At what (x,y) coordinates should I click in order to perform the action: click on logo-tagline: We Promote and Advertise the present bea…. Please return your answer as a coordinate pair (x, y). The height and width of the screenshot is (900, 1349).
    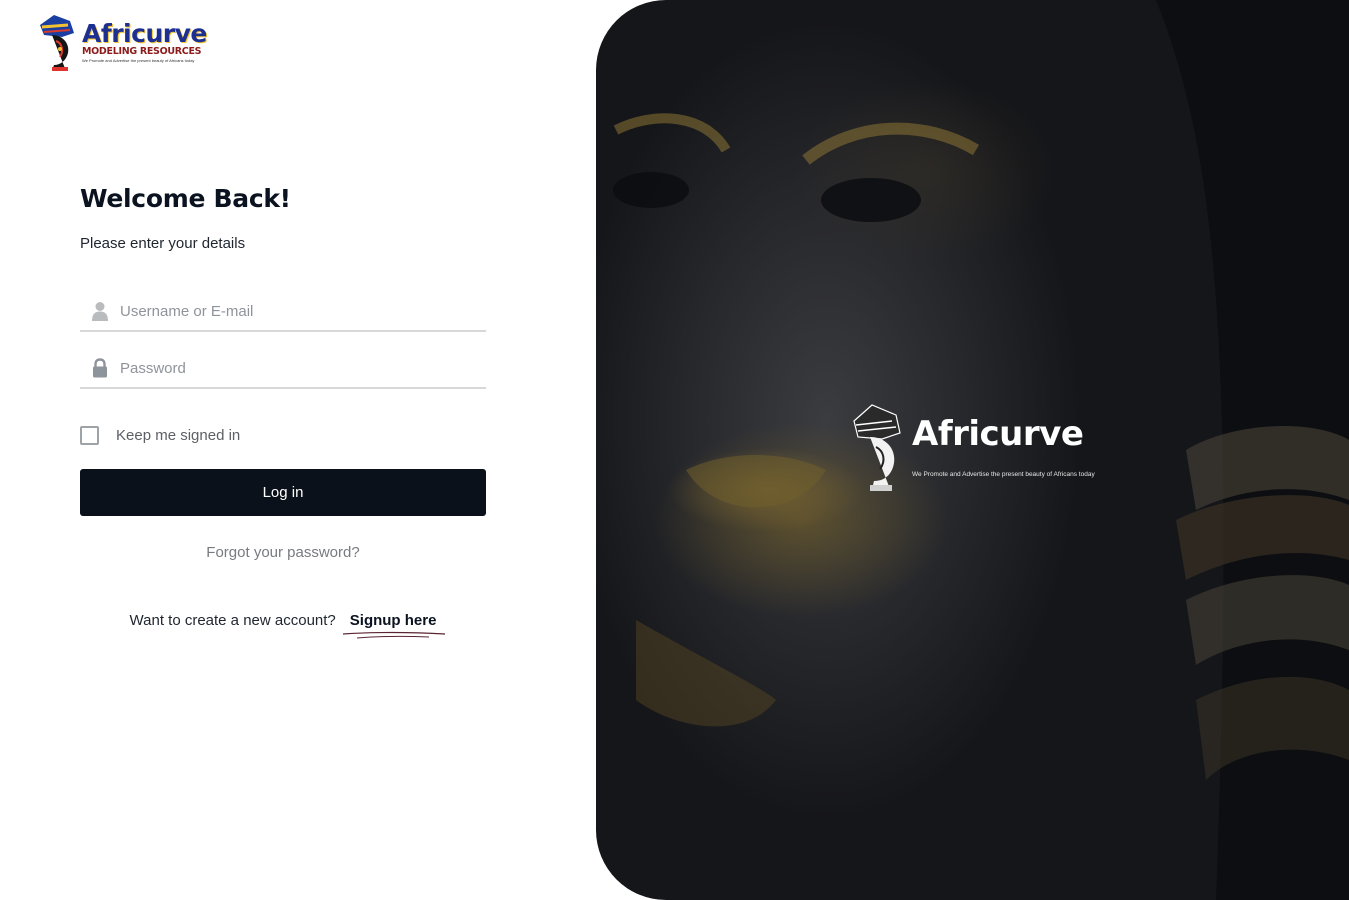
    Looking at the image, I should click on (138, 60).